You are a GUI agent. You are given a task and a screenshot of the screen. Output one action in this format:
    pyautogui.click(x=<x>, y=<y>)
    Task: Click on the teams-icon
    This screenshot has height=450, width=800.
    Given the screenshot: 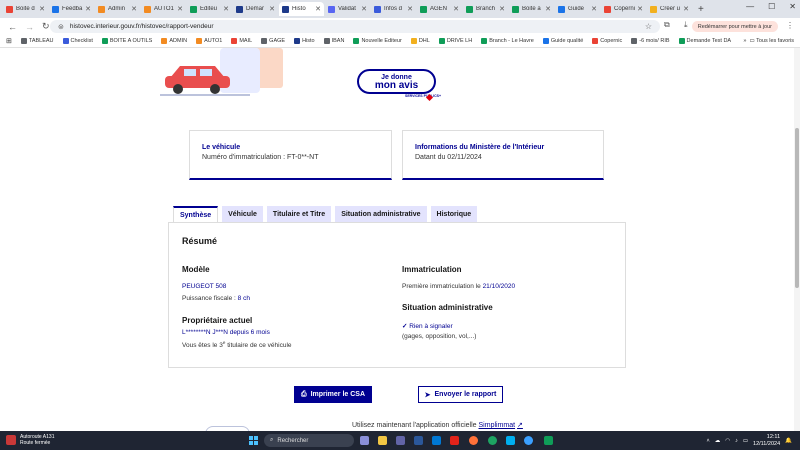 What is the action you would take?
    pyautogui.click(x=400, y=440)
    